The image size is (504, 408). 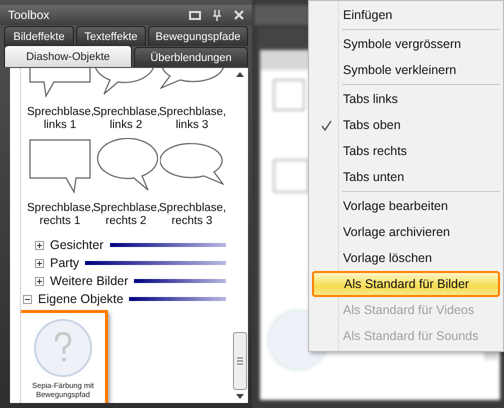 What do you see at coordinates (406, 258) in the screenshot?
I see `menu-item: Vorlage löschen` at bounding box center [406, 258].